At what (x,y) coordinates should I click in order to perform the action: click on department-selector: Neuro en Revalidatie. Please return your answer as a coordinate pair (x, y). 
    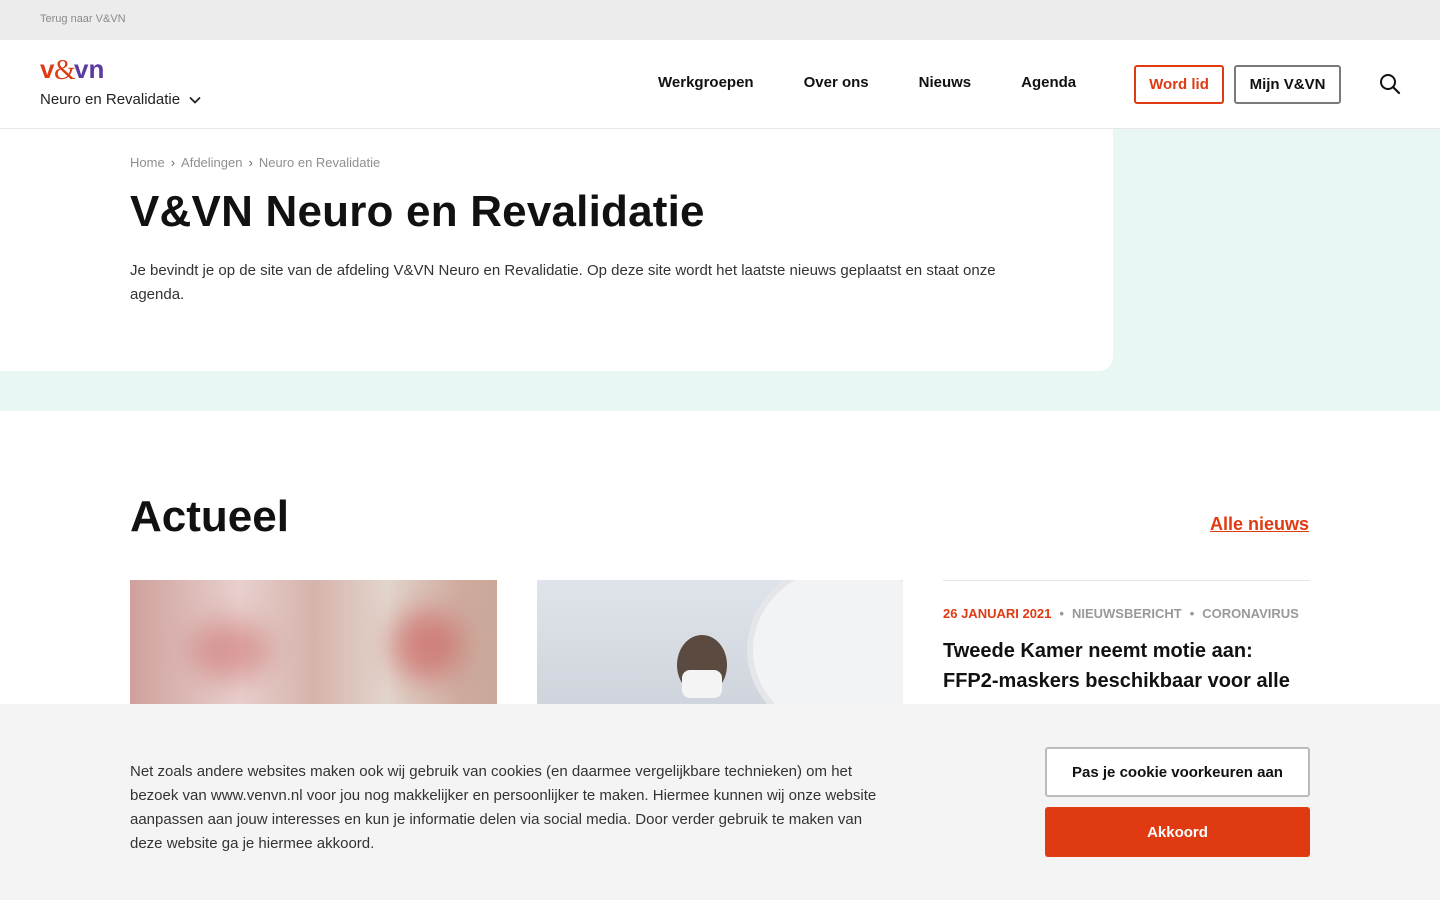
    Looking at the image, I should click on (121, 99).